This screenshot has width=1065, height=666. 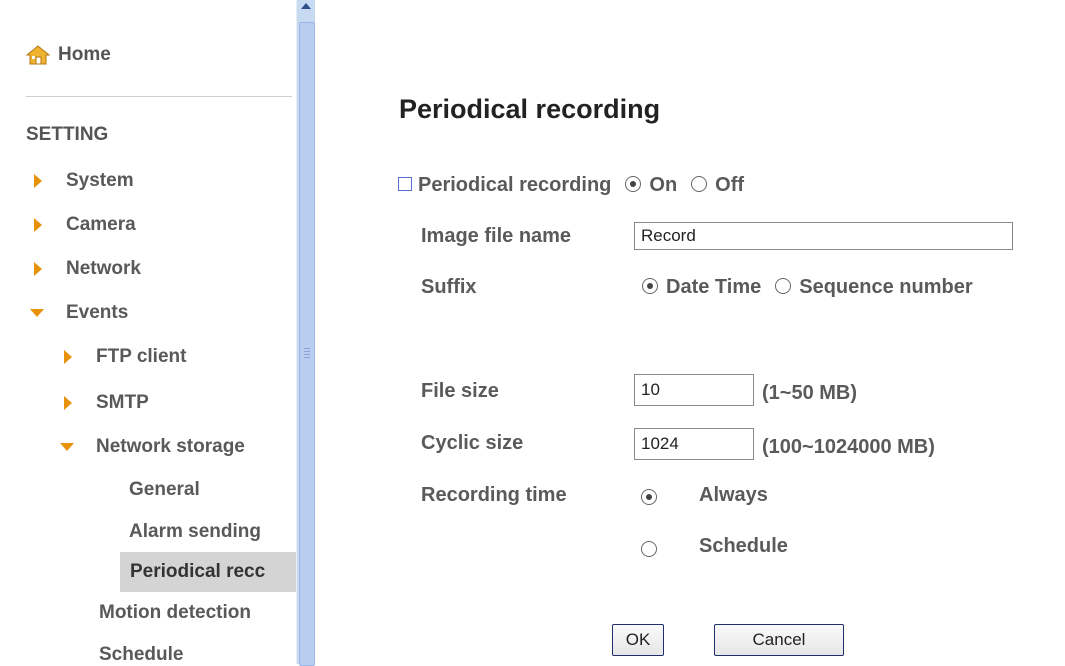 I want to click on sidebar-item-label: Motion detection, so click(x=175, y=612).